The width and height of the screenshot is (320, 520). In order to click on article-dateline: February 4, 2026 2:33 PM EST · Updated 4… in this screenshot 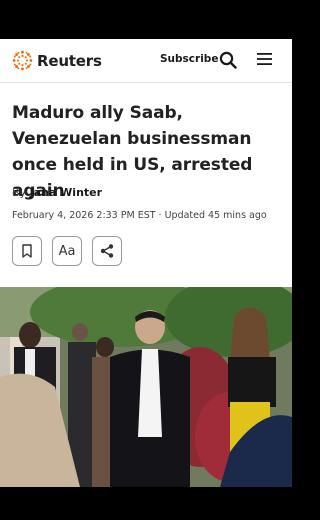, I will do `click(139, 215)`.